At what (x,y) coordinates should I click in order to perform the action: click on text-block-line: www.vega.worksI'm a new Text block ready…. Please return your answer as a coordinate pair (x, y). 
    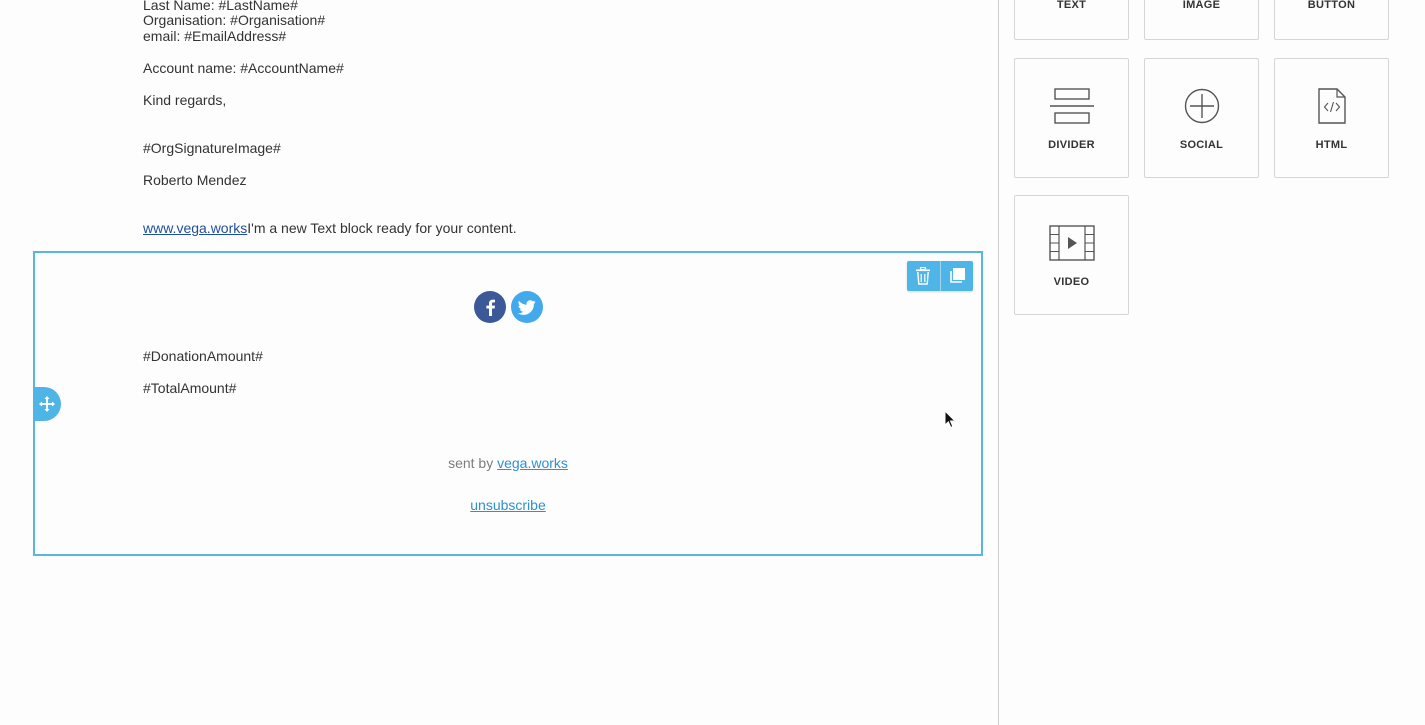
    Looking at the image, I should click on (330, 228).